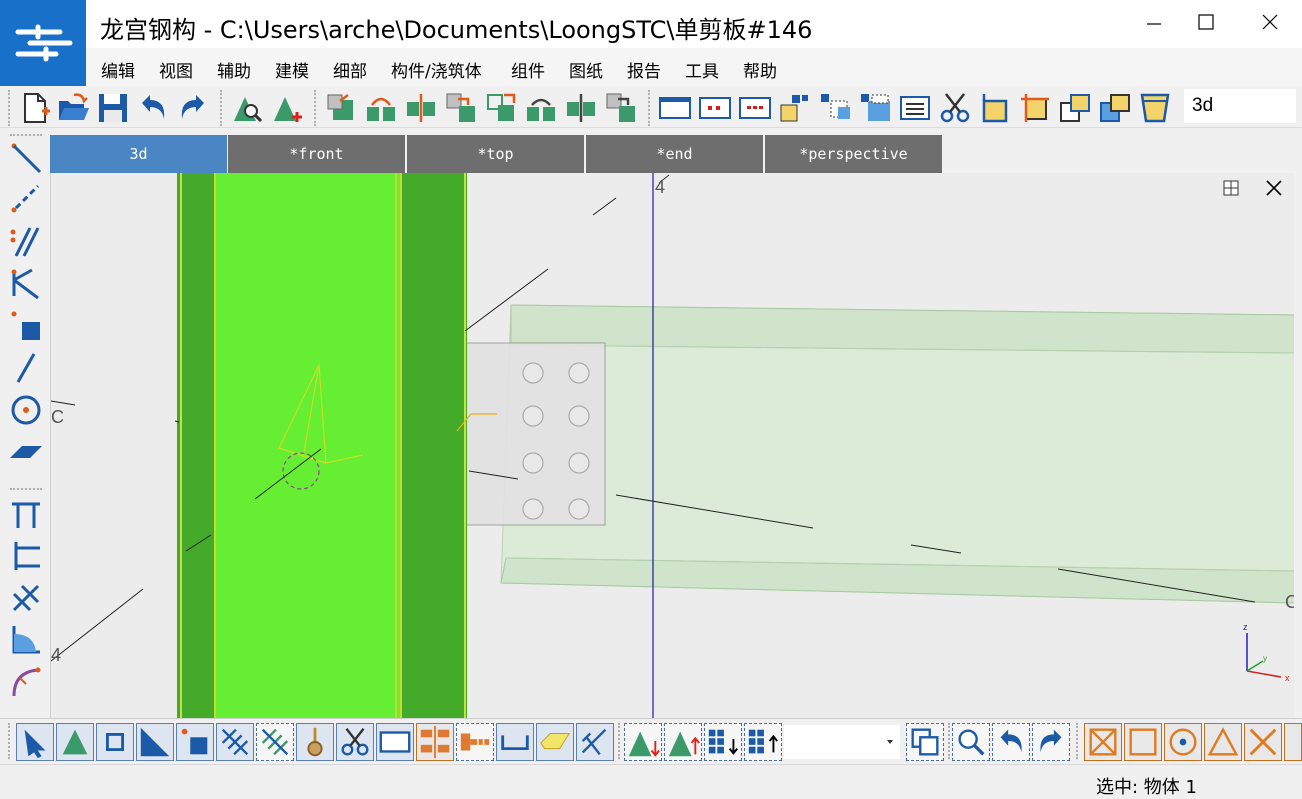 The image size is (1302, 799). Describe the element at coordinates (835, 108) in the screenshot. I see `select-objects-icon` at that location.